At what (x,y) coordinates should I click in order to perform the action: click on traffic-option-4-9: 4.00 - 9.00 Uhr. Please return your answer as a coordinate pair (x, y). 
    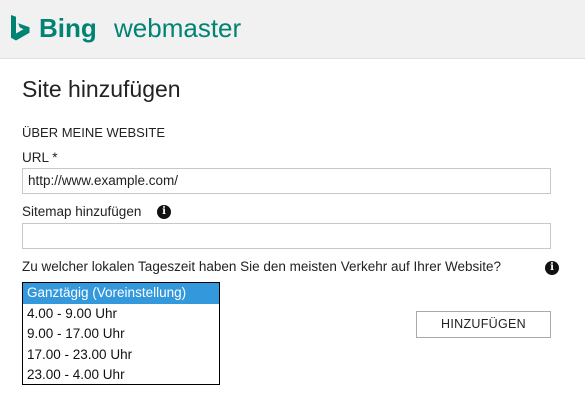
    Looking at the image, I should click on (121, 314).